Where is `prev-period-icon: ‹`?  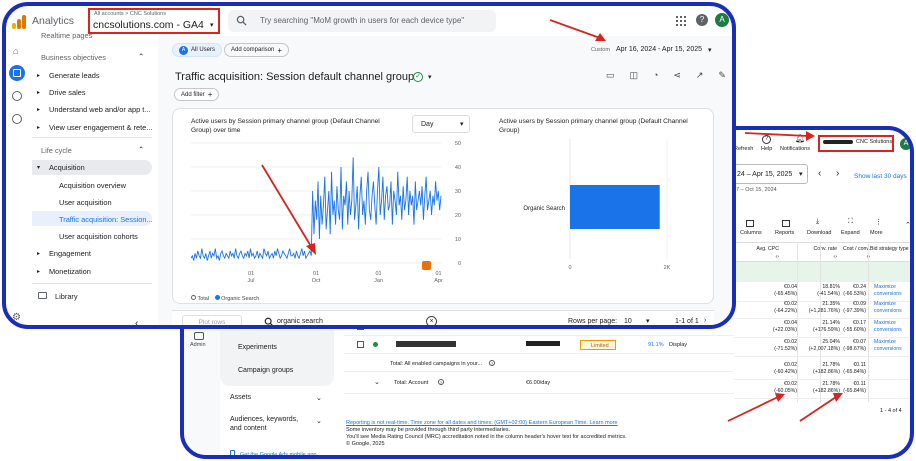
prev-period-icon: ‹ is located at coordinates (819, 173).